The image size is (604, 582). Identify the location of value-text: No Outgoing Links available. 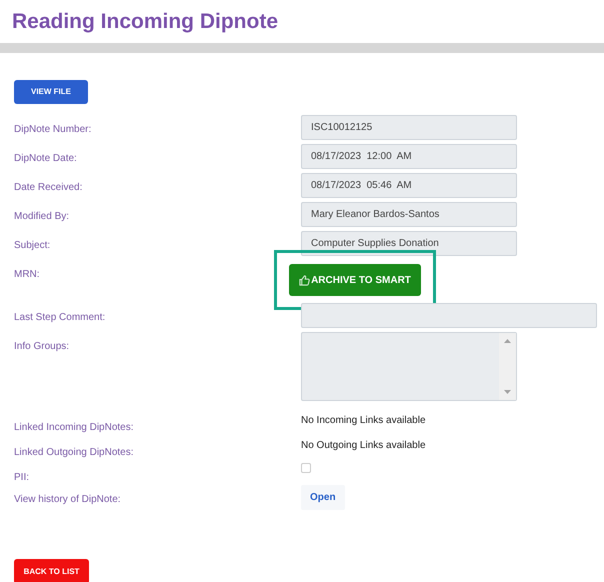
(363, 446).